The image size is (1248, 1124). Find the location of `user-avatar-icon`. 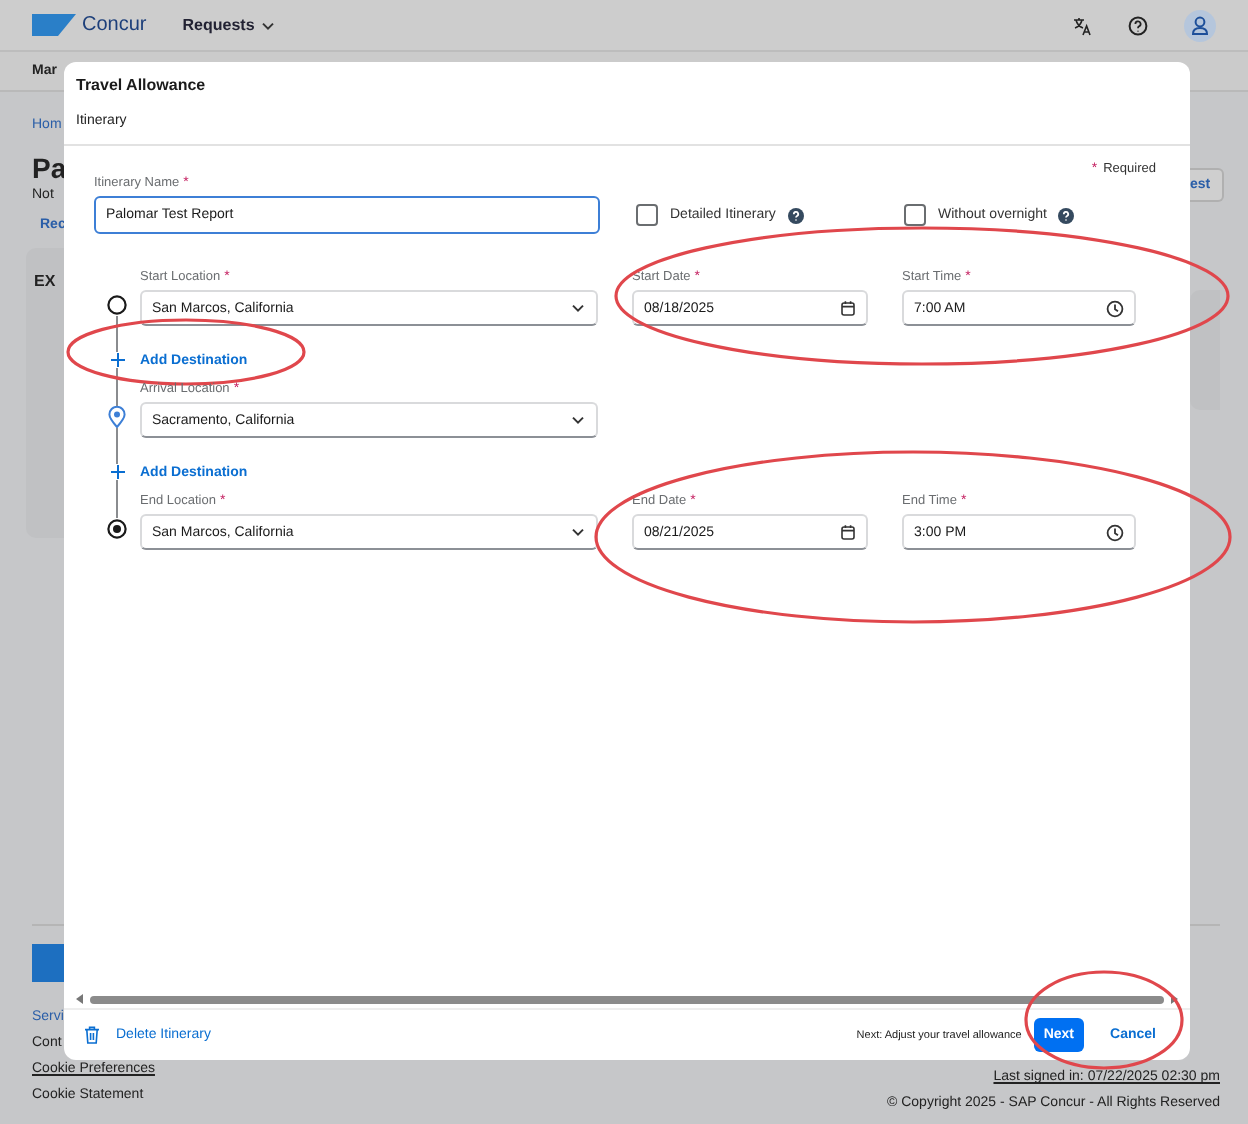

user-avatar-icon is located at coordinates (1200, 25).